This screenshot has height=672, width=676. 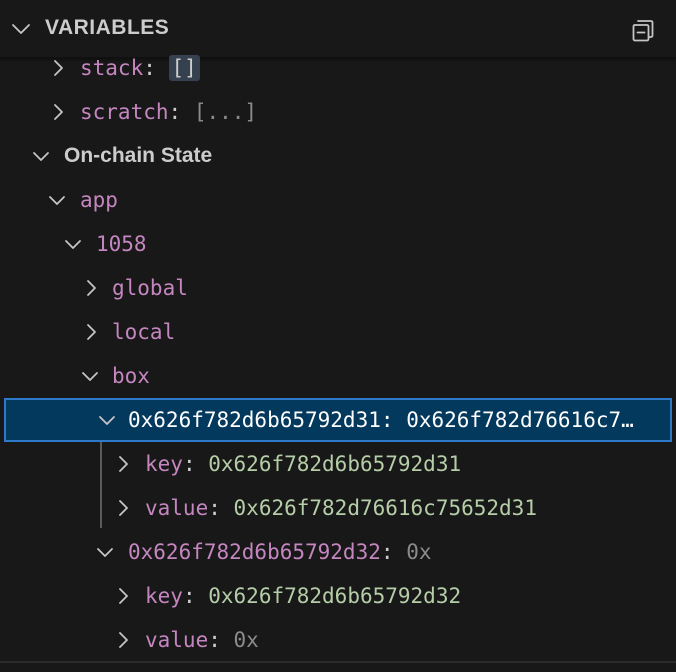 What do you see at coordinates (385, 508) in the screenshot?
I see `variable-value: 0x626f782d76616c75652d31` at bounding box center [385, 508].